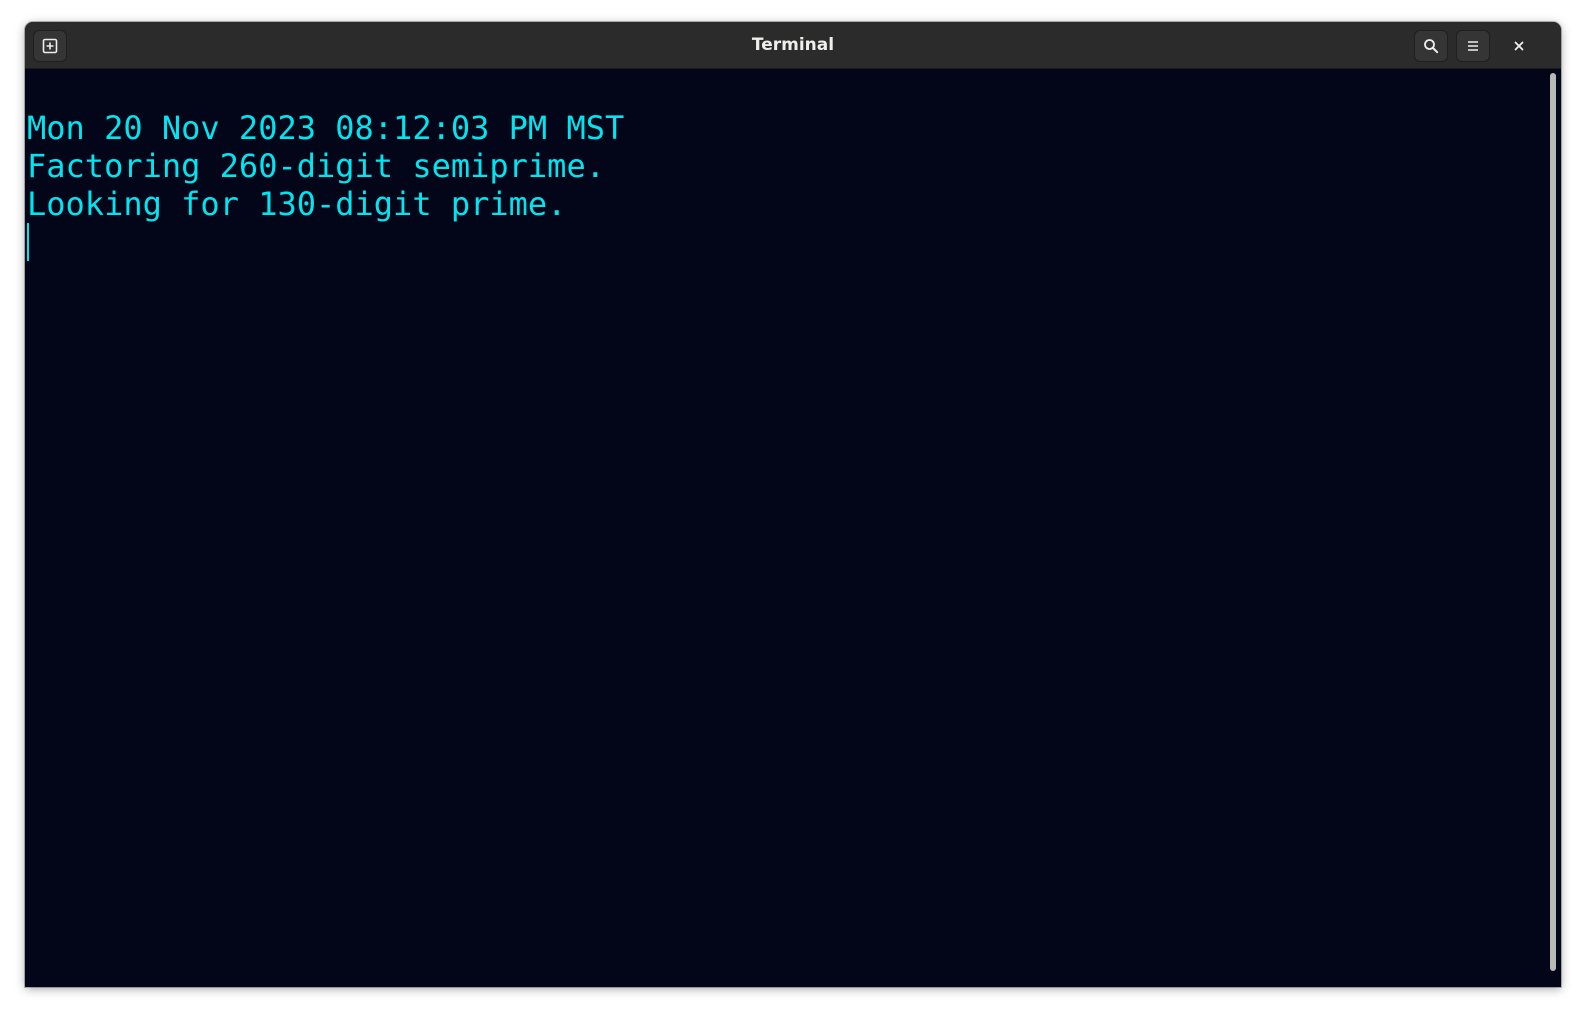  What do you see at coordinates (326, 128) in the screenshot?
I see `terminal-line: Mon 20 Nov 2023 08:12:03 PM MST` at bounding box center [326, 128].